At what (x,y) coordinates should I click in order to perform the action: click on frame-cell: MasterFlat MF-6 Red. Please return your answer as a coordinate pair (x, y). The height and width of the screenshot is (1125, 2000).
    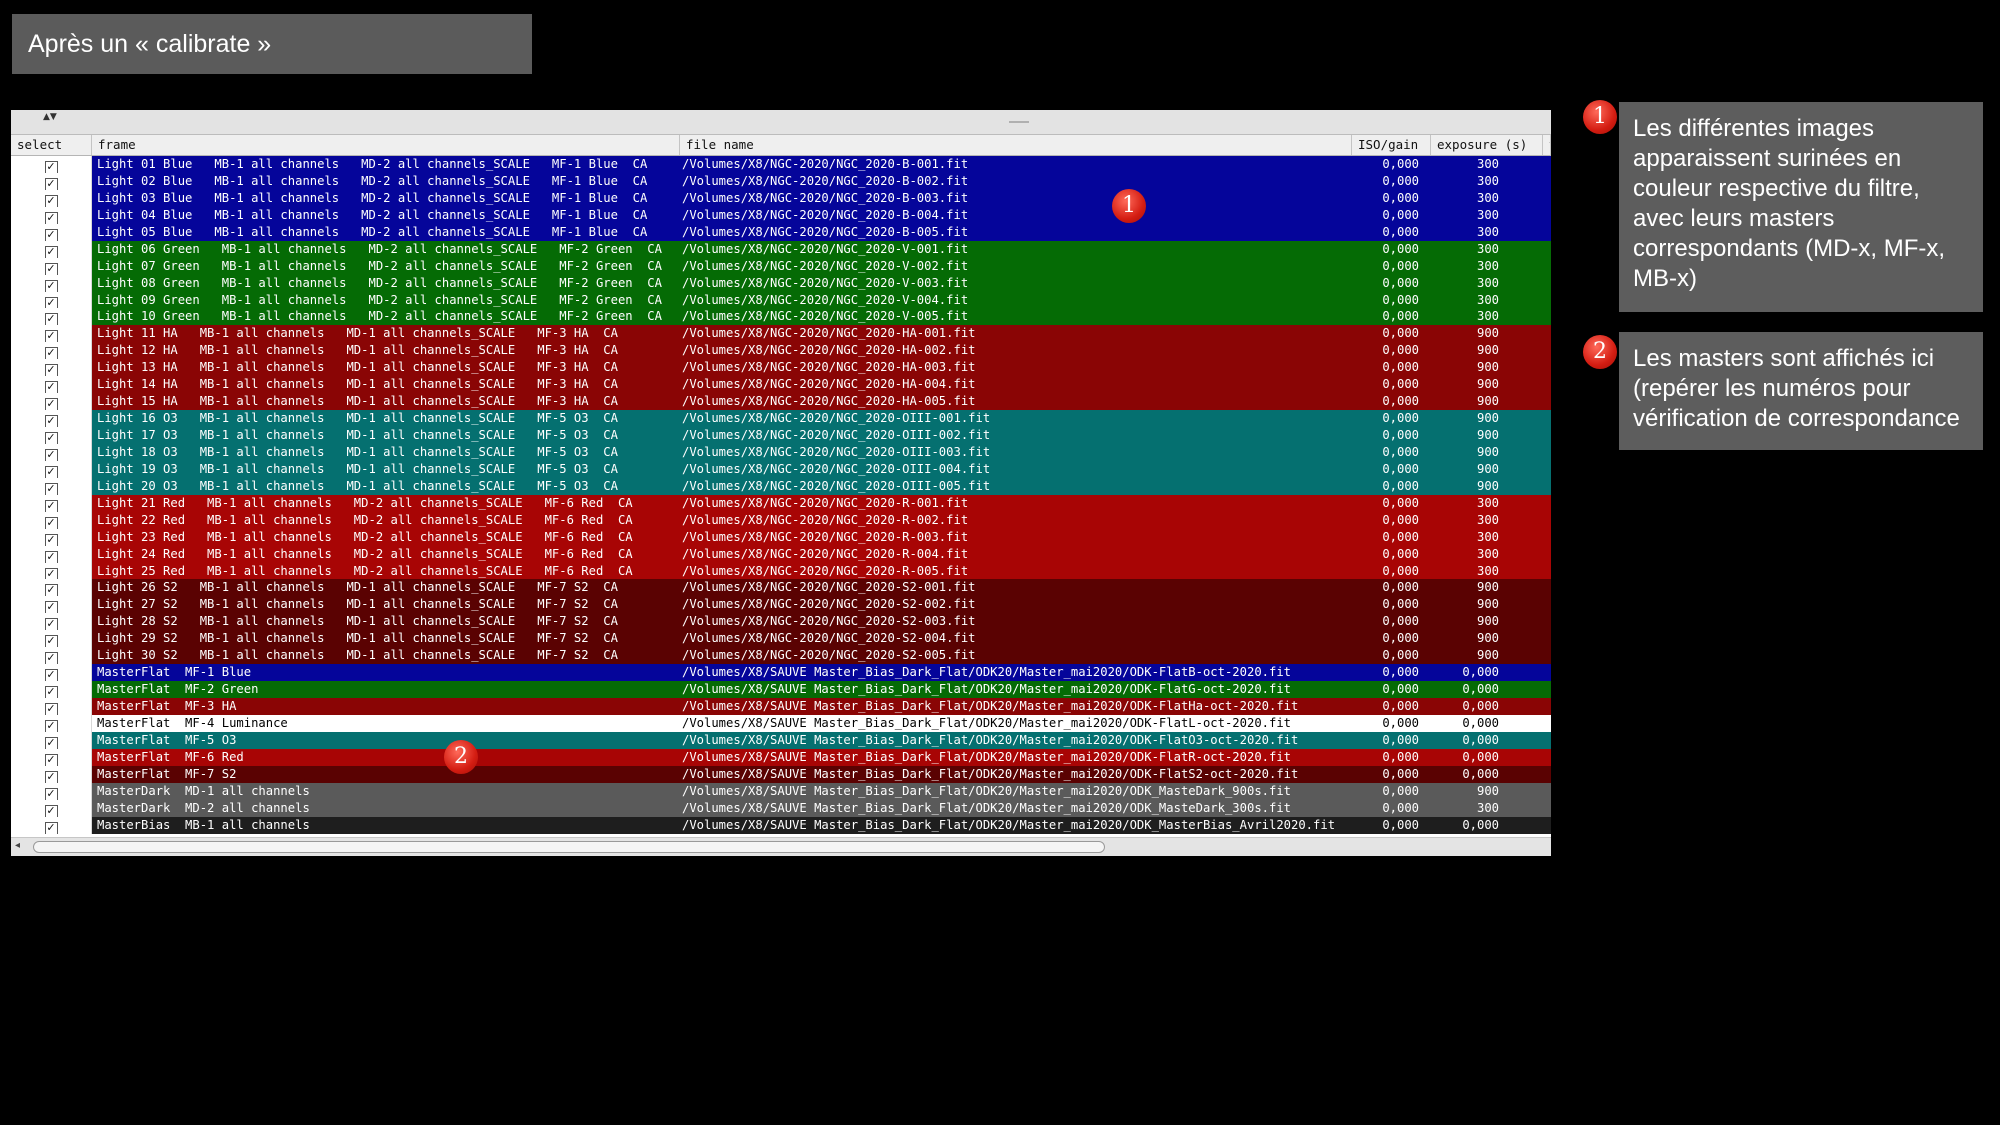
    Looking at the image, I should click on (170, 756).